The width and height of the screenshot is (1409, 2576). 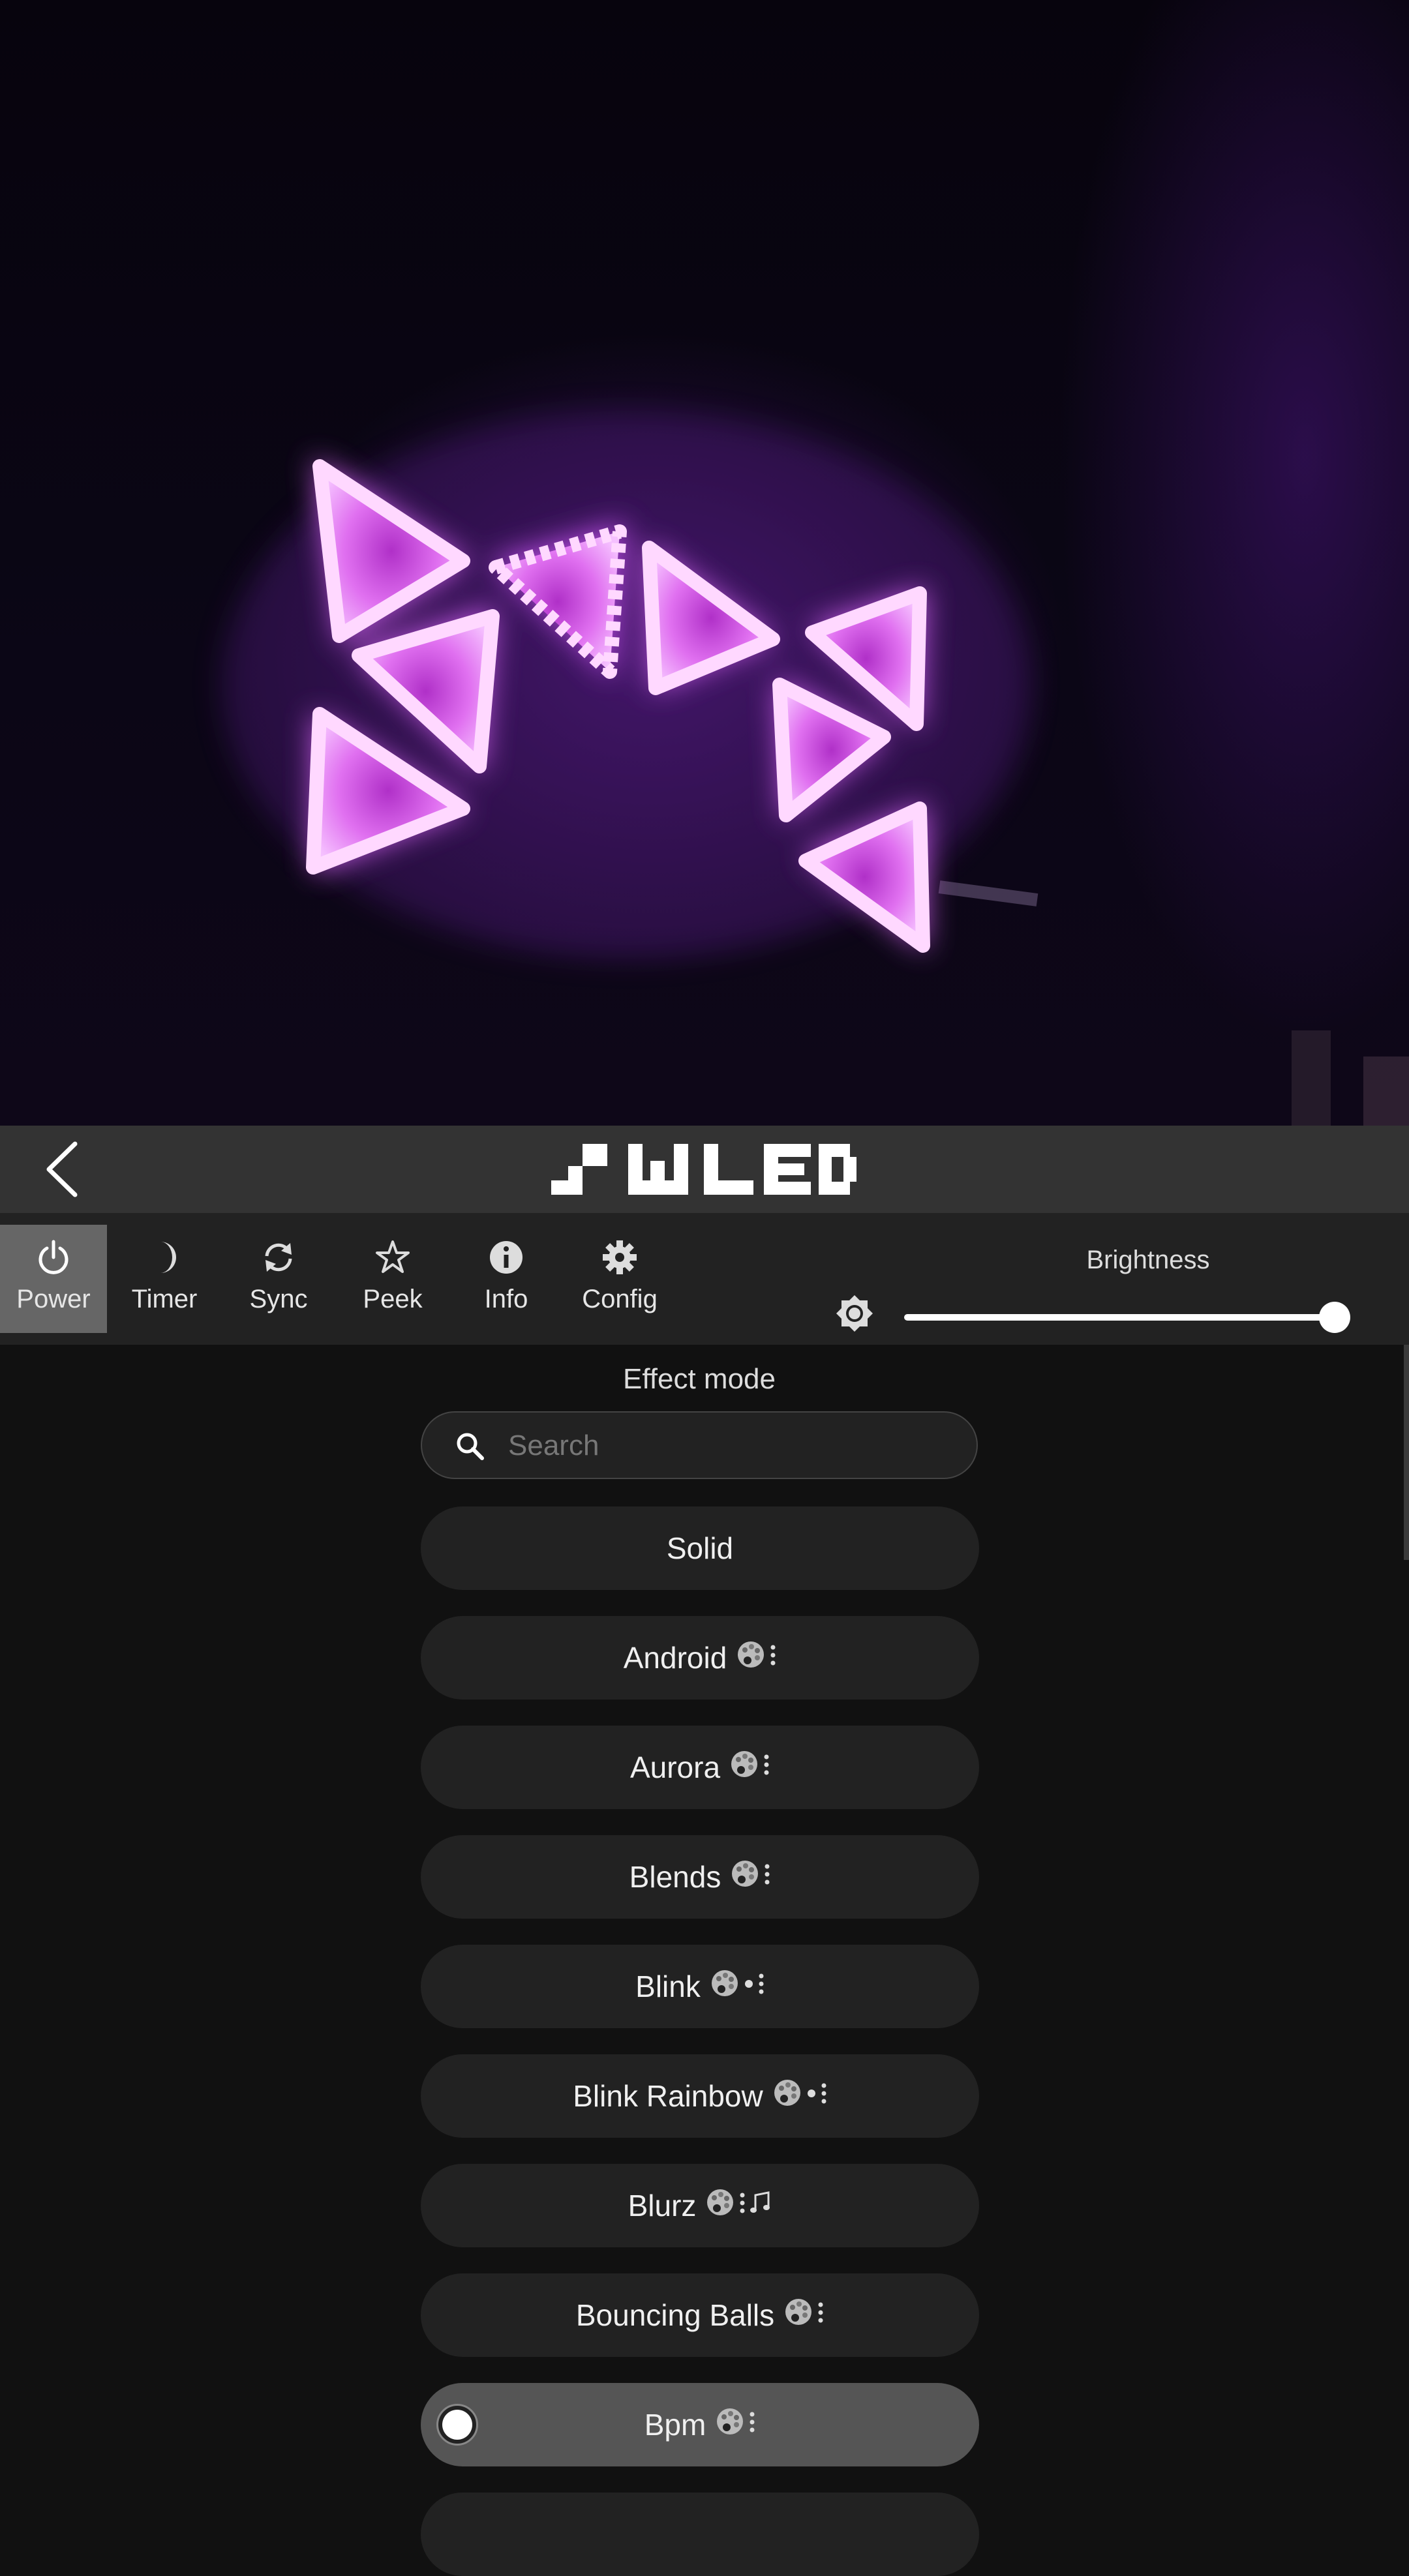 I want to click on info-button: Info, so click(x=506, y=1279).